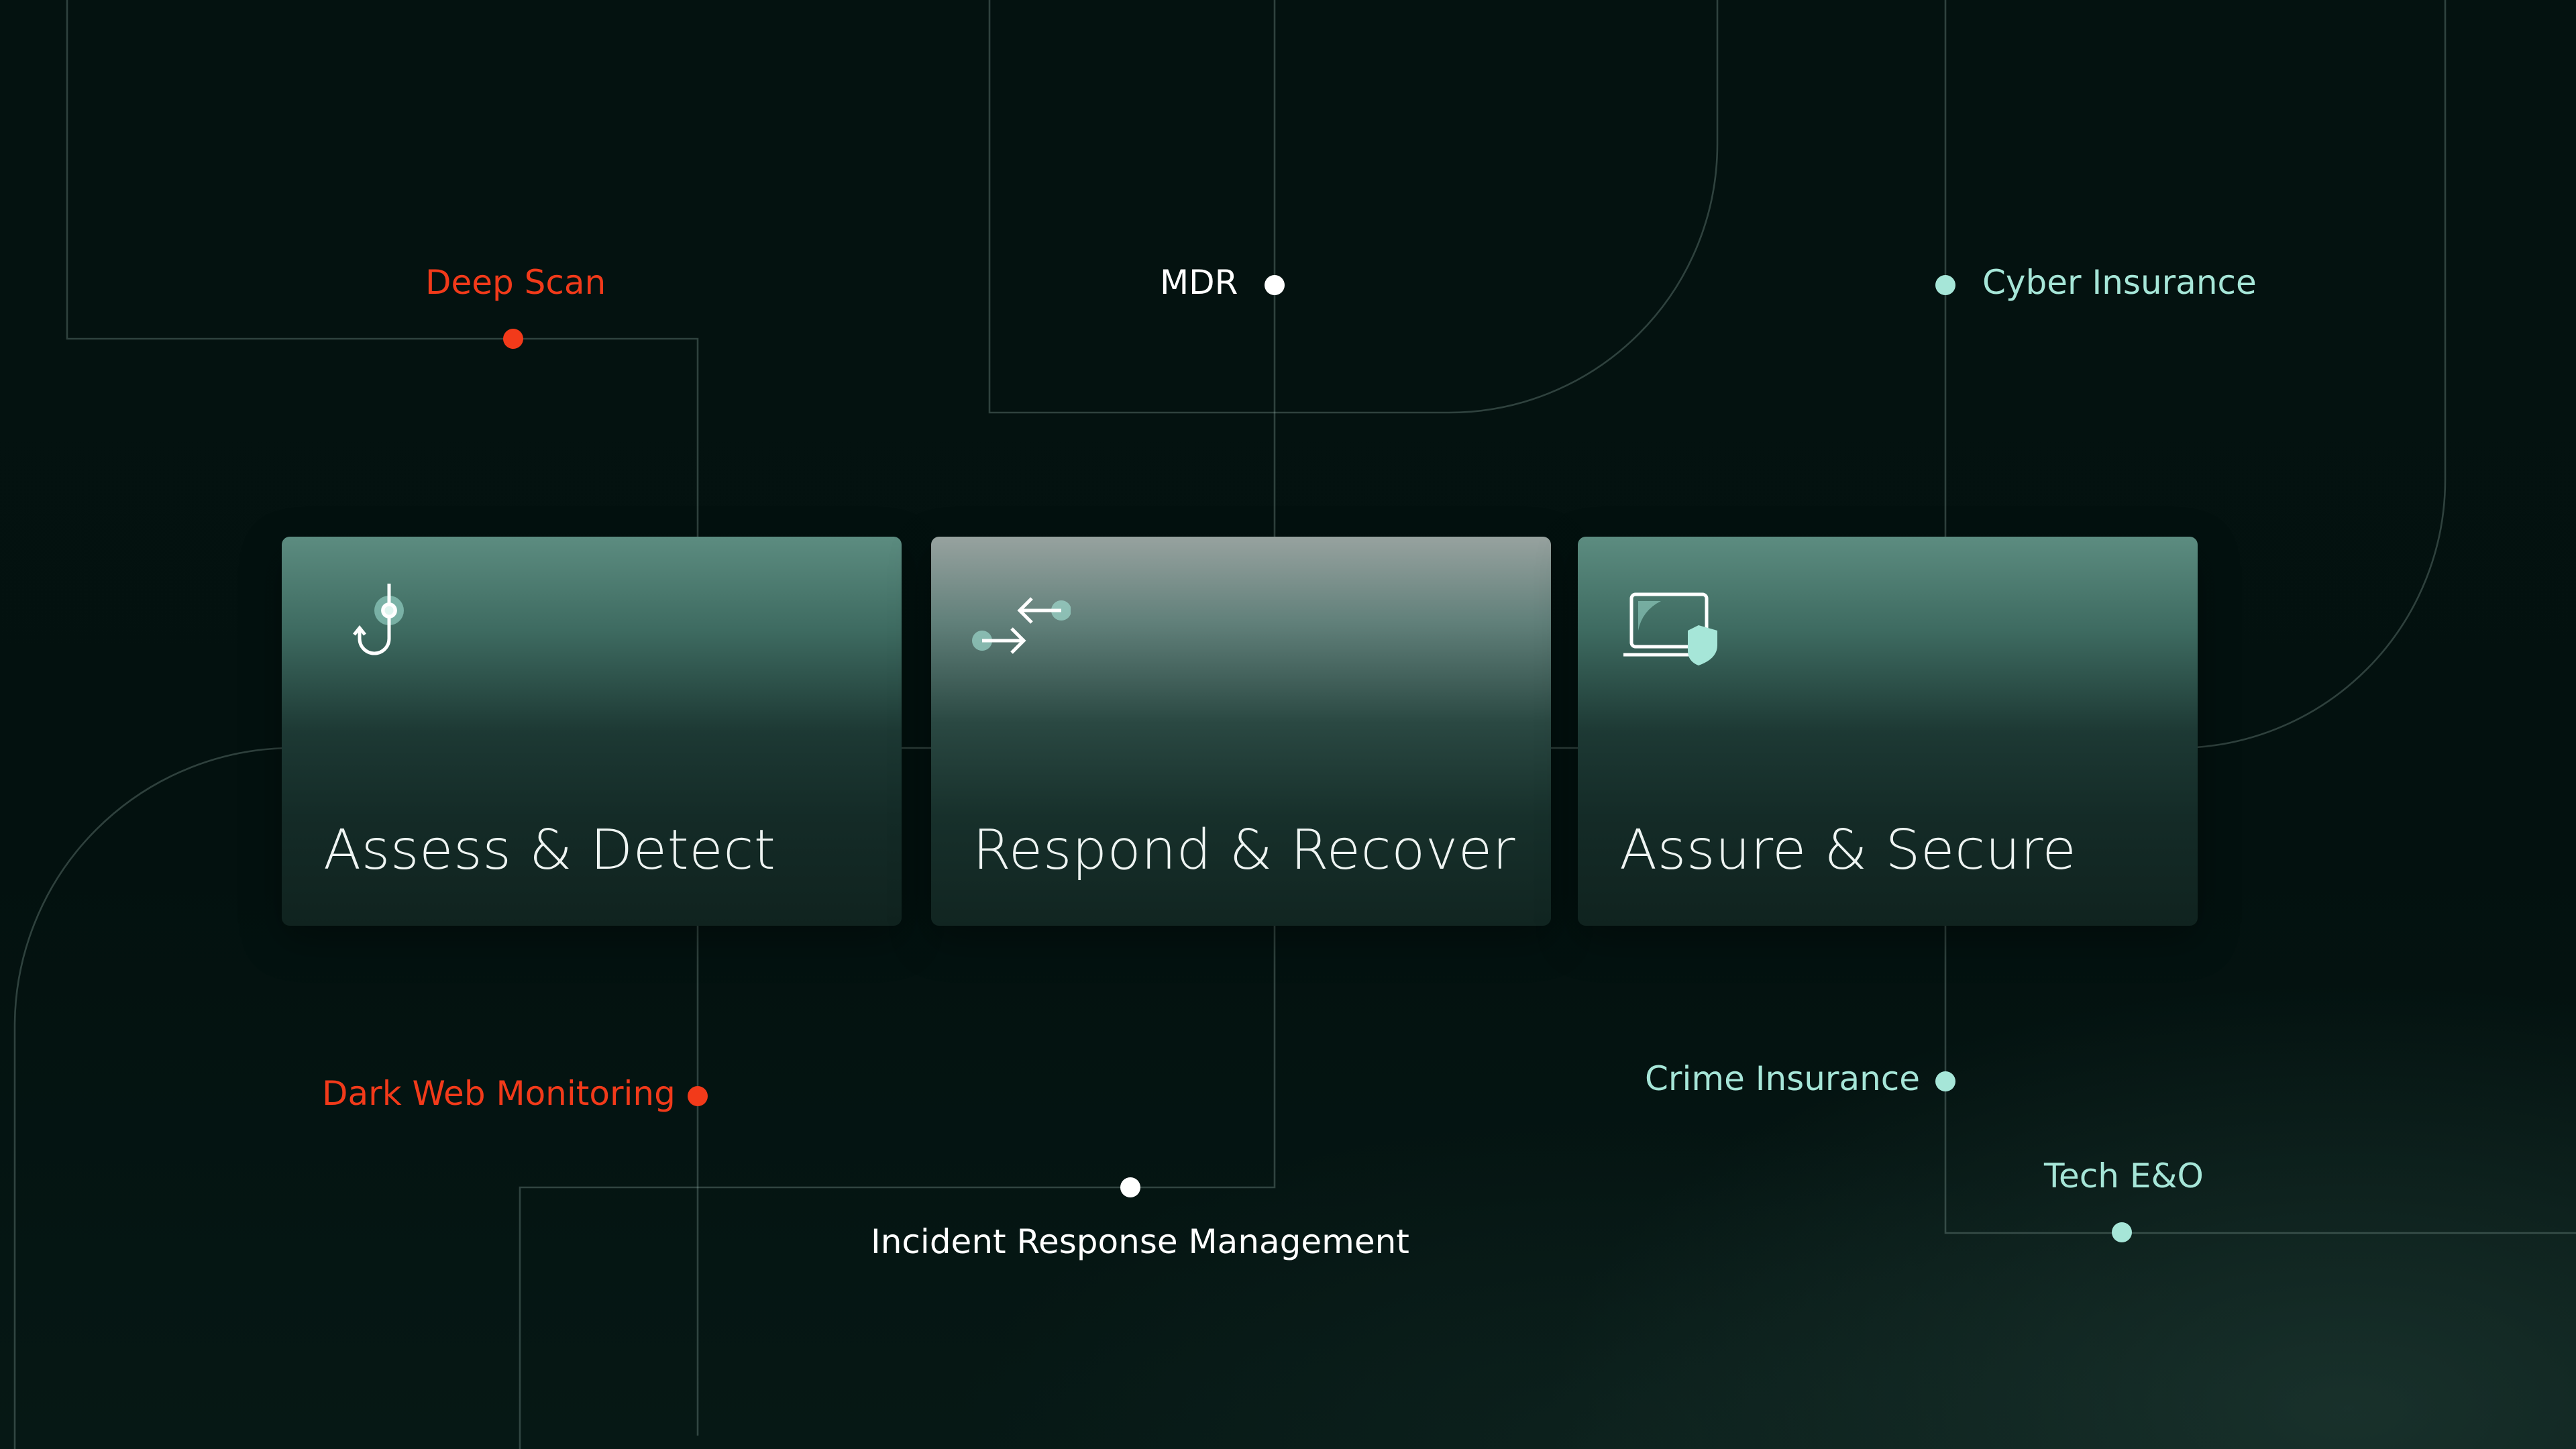 Image resolution: width=2576 pixels, height=1449 pixels. What do you see at coordinates (2119, 282) in the screenshot?
I see `label-cyber-insurance: Cyber Insurance` at bounding box center [2119, 282].